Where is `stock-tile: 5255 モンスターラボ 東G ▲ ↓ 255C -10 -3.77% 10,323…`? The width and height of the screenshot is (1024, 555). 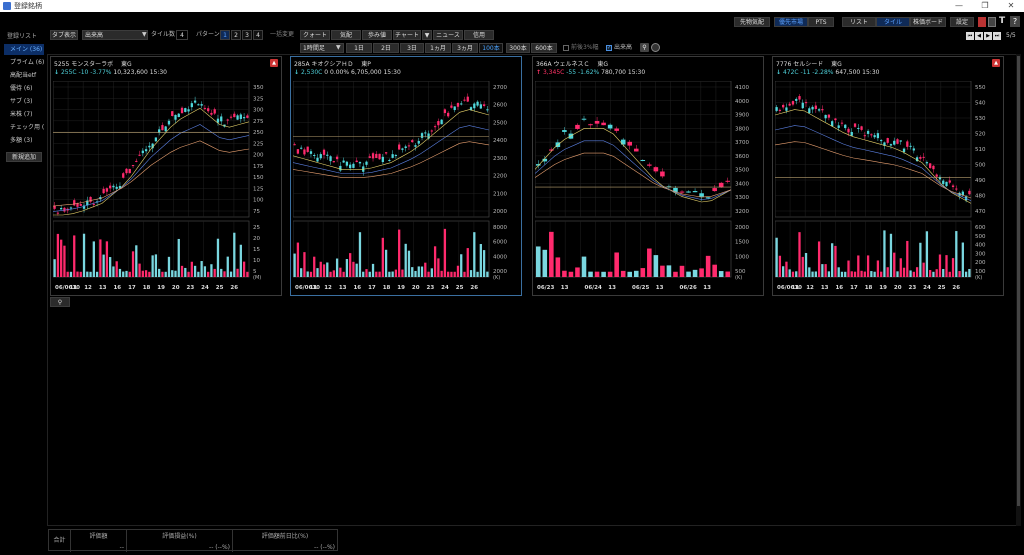 stock-tile: 5255 モンスターラボ 東G ▲ ↓ 255C -10 -3.77% 10,323… is located at coordinates (166, 176).